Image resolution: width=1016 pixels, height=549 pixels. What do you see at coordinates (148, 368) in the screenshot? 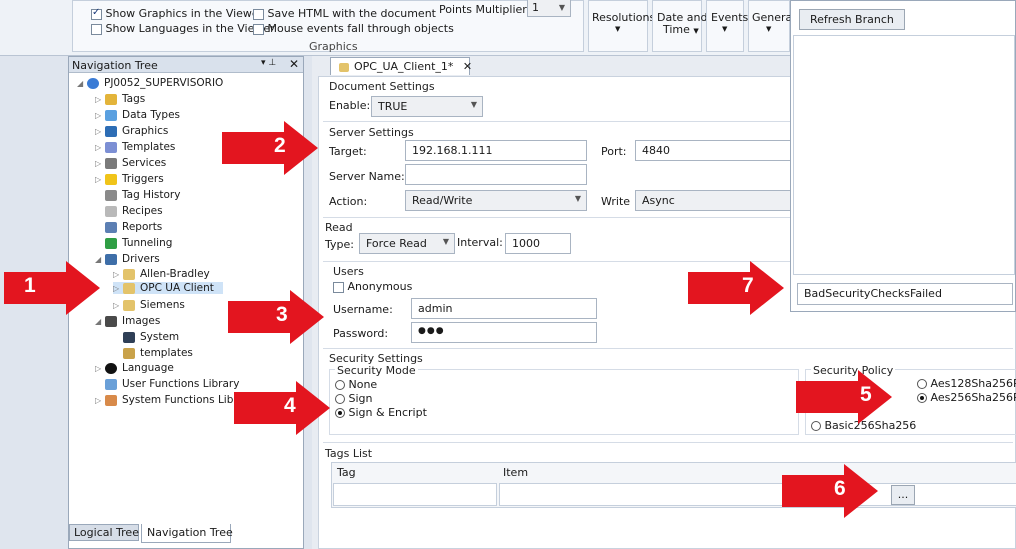
I see `tree-item-label: Language` at bounding box center [148, 368].